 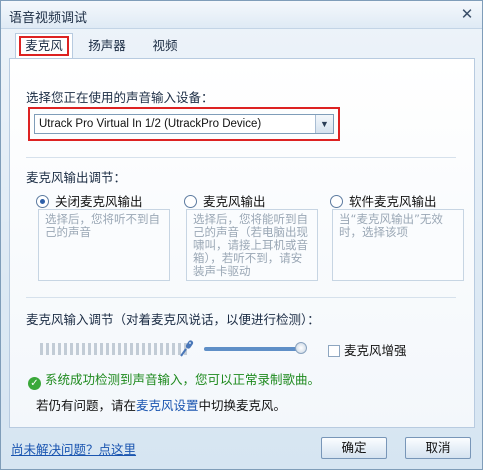 I want to click on detection-status-text: 系统成功检测到声音输入，您可以正常录制歌曲。, so click(x=183, y=379).